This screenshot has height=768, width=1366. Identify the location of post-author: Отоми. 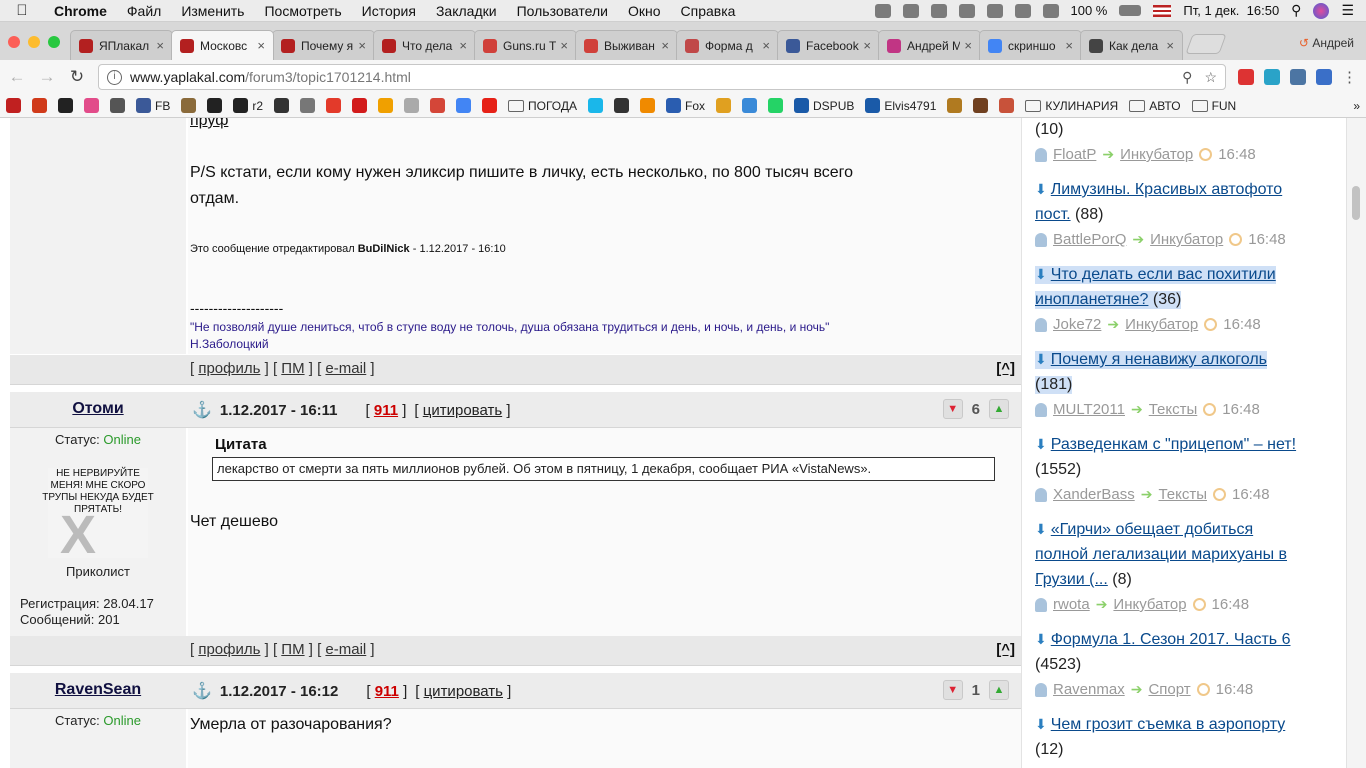
(98, 409).